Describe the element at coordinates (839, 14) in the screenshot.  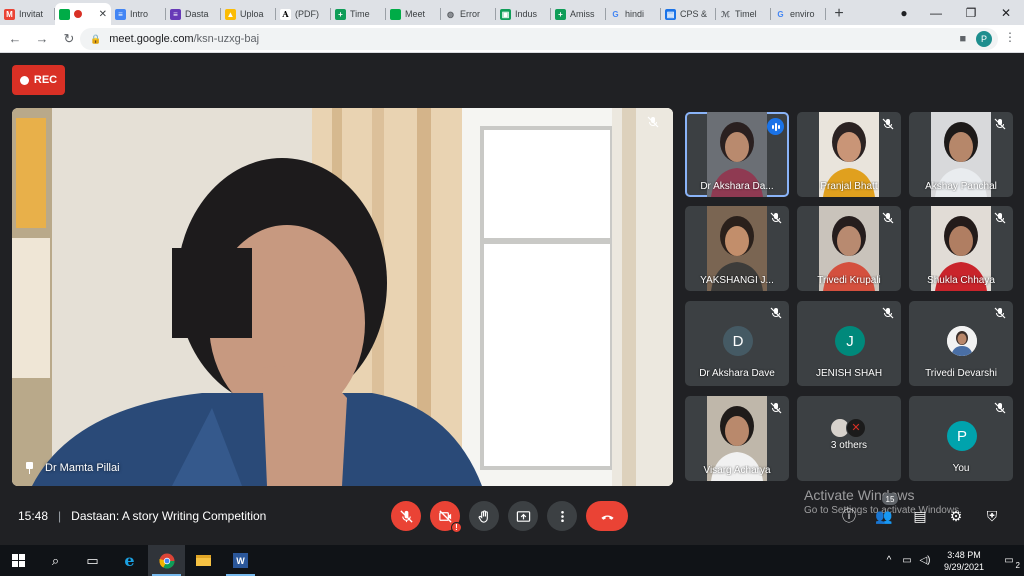
I see `new-tab-button: +` at that location.